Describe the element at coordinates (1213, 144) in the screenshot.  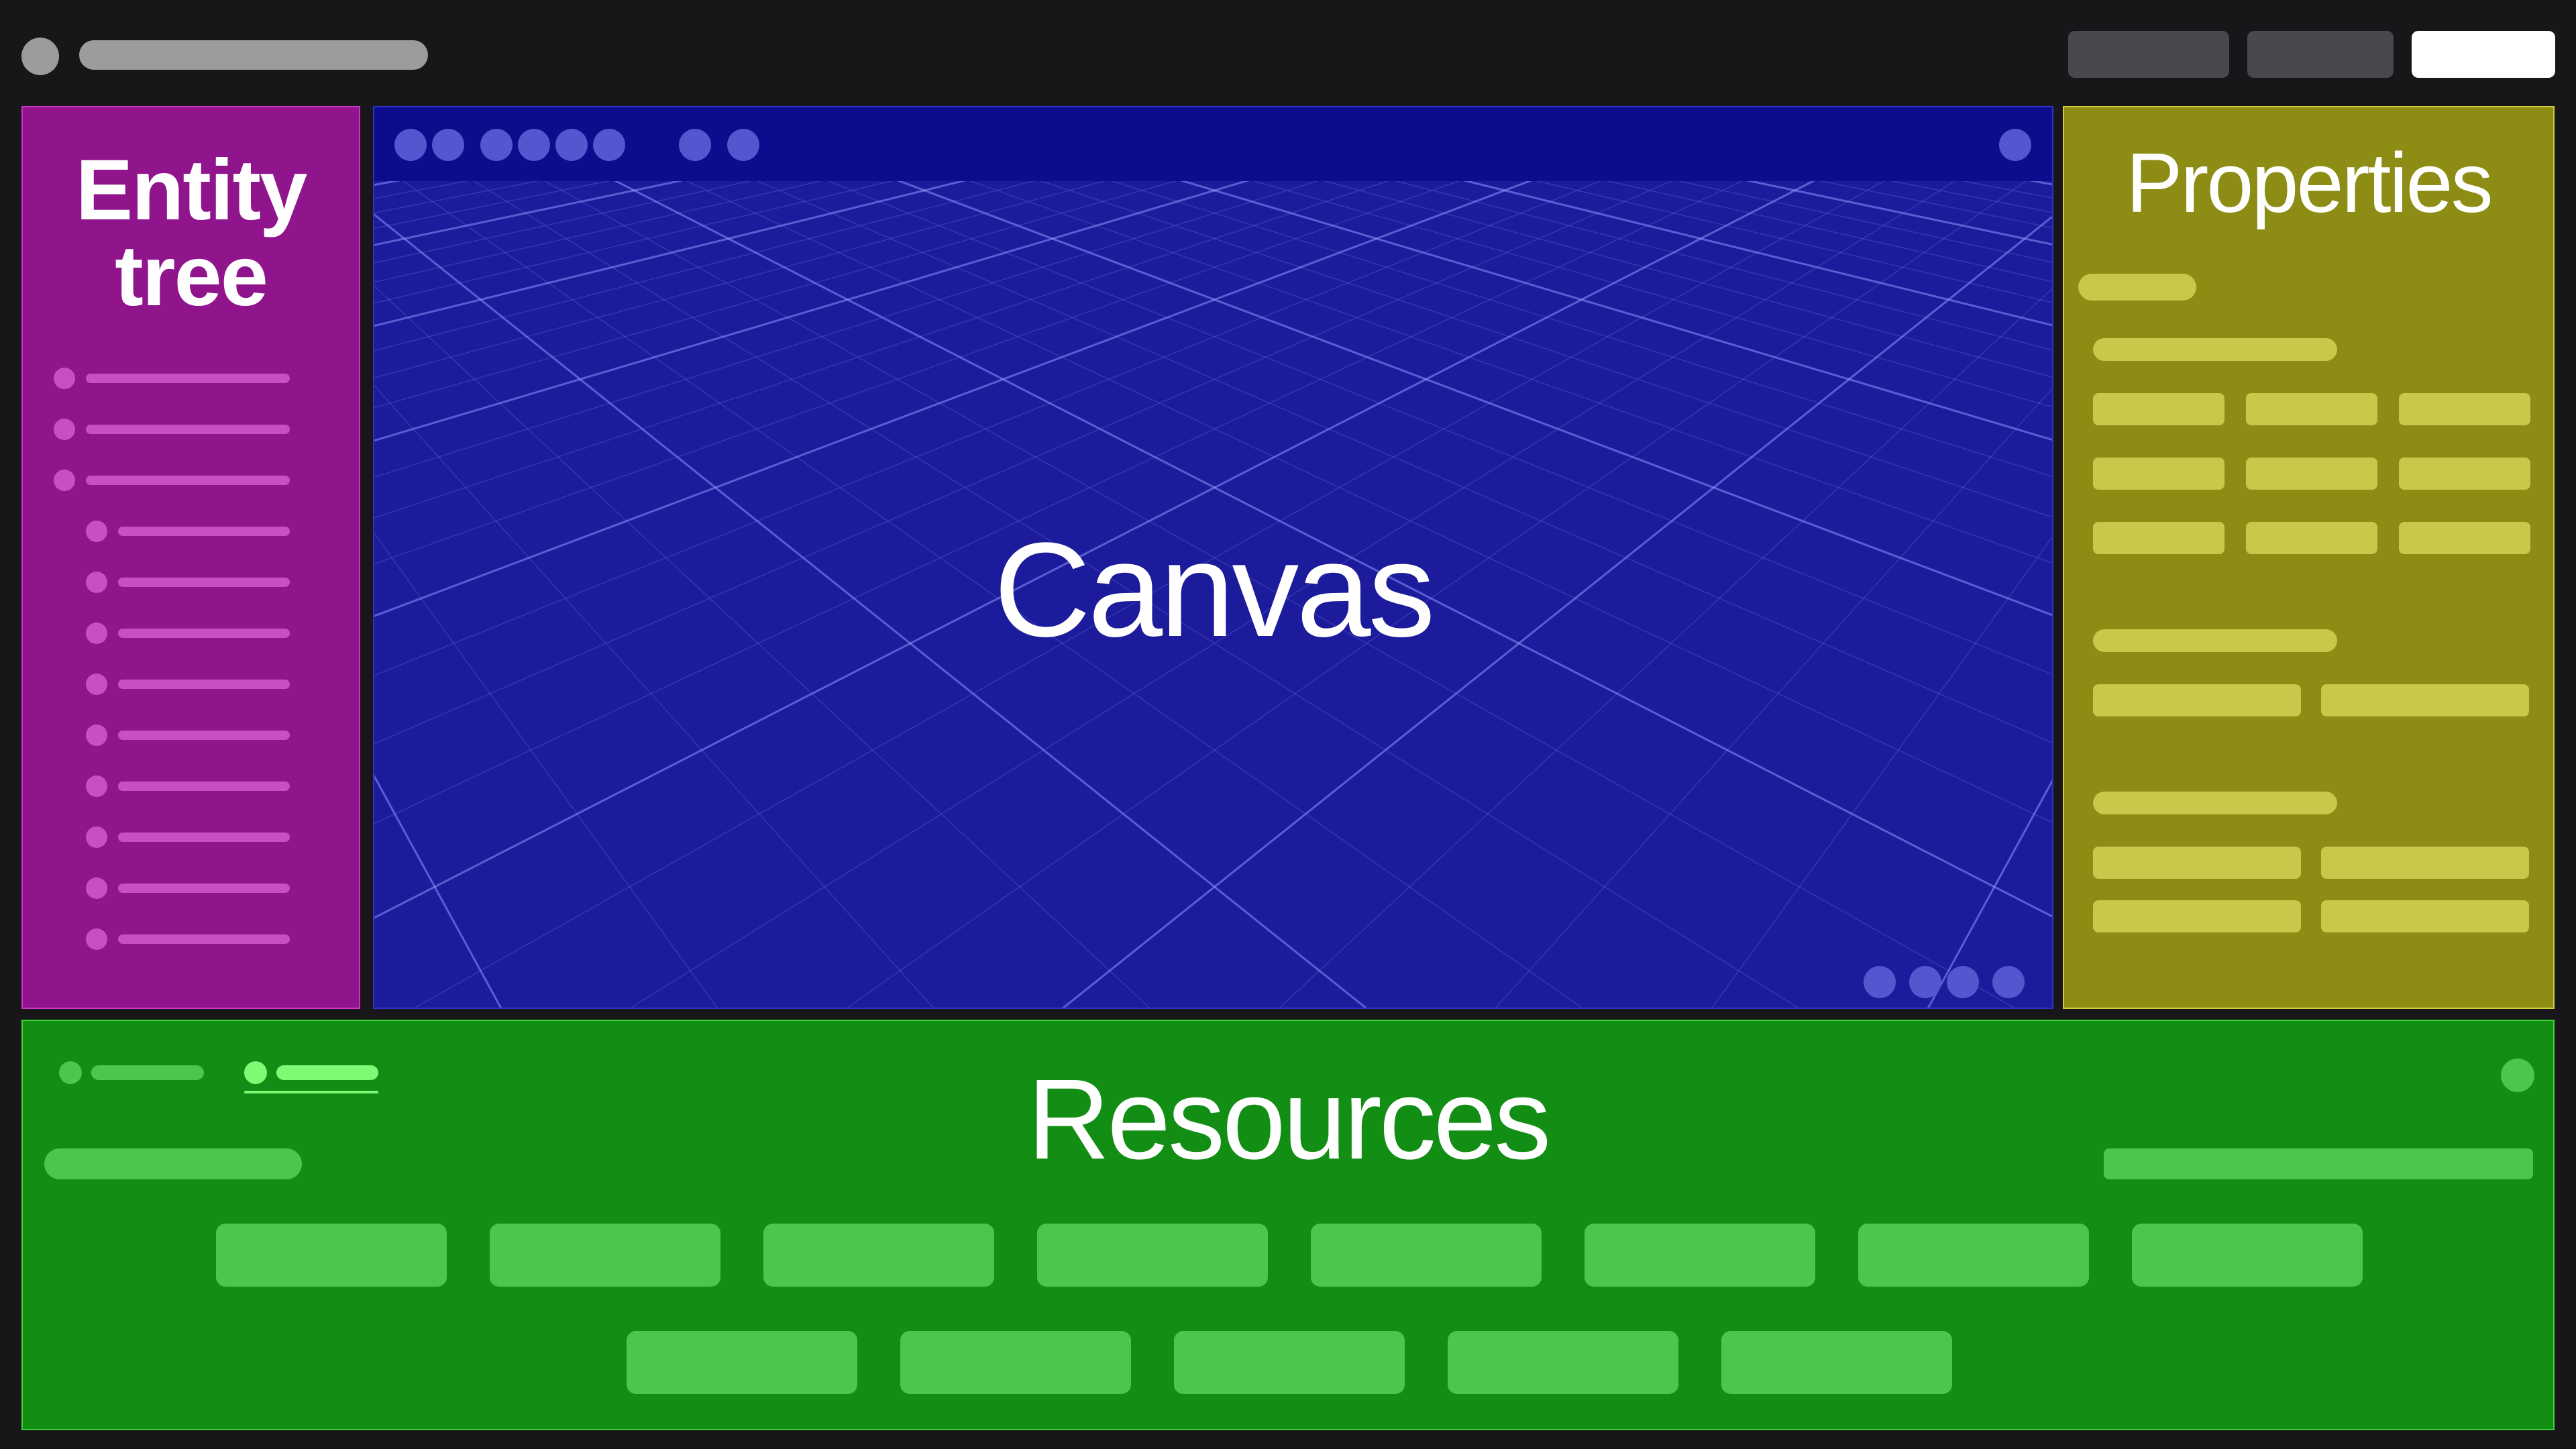
I see `canvas-toolbar` at that location.